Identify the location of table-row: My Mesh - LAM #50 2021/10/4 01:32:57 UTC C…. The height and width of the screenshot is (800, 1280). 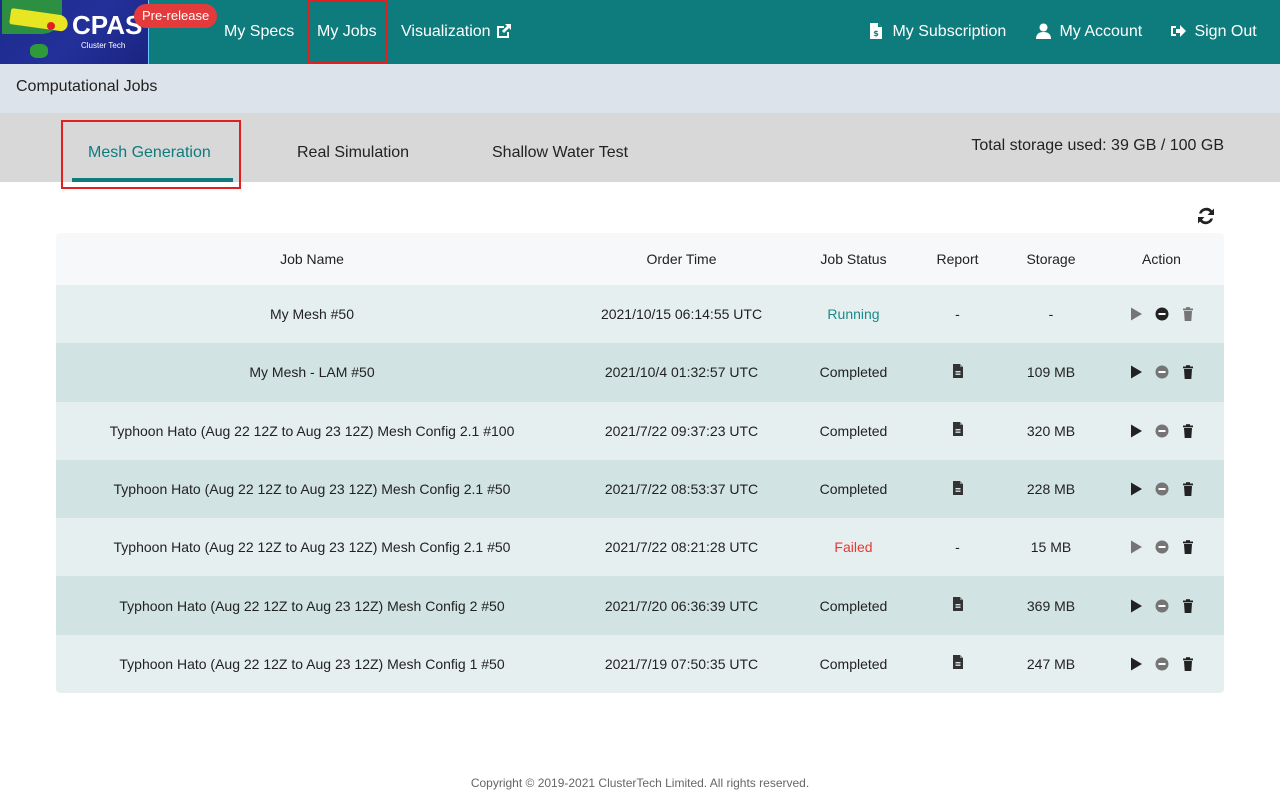
(640, 372).